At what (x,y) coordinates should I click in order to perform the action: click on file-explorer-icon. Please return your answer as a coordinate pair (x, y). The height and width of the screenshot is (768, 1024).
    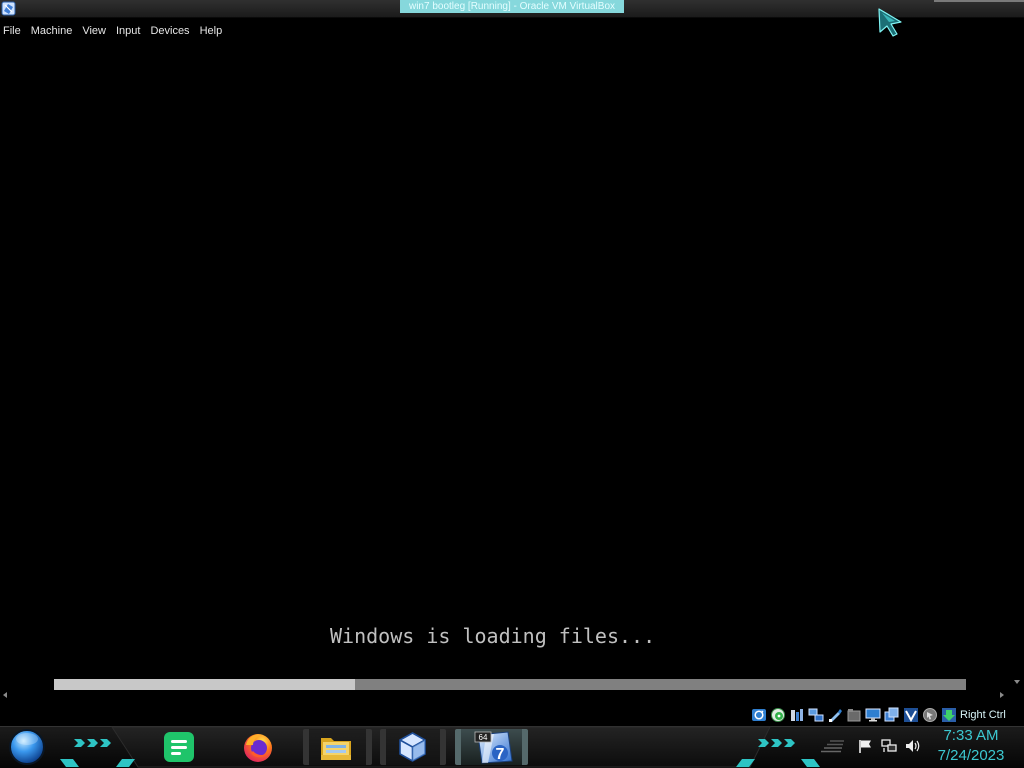
    Looking at the image, I should click on (336, 747).